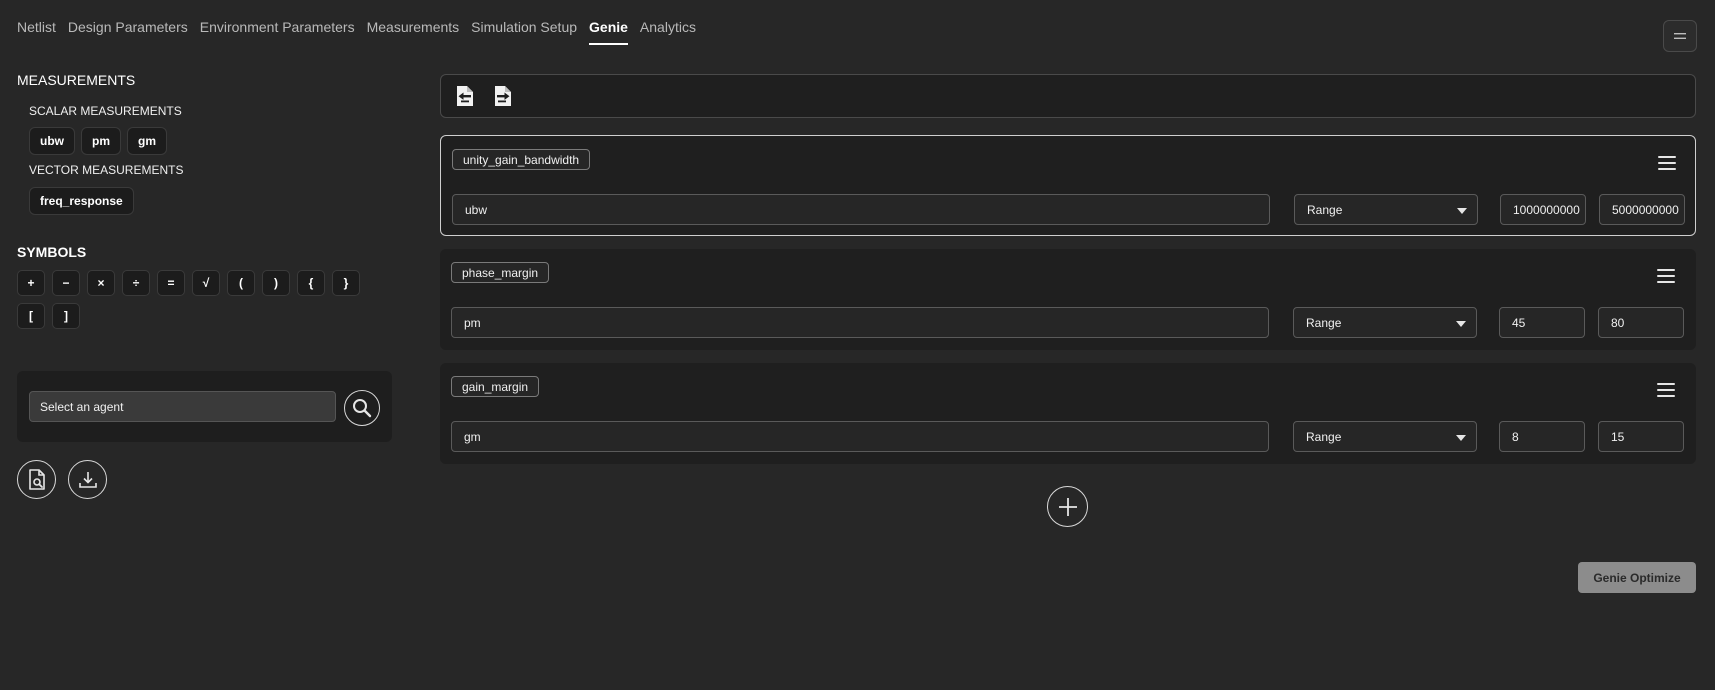 The height and width of the screenshot is (690, 1715). What do you see at coordinates (860, 436) in the screenshot?
I see `spec-expression-input: gm` at bounding box center [860, 436].